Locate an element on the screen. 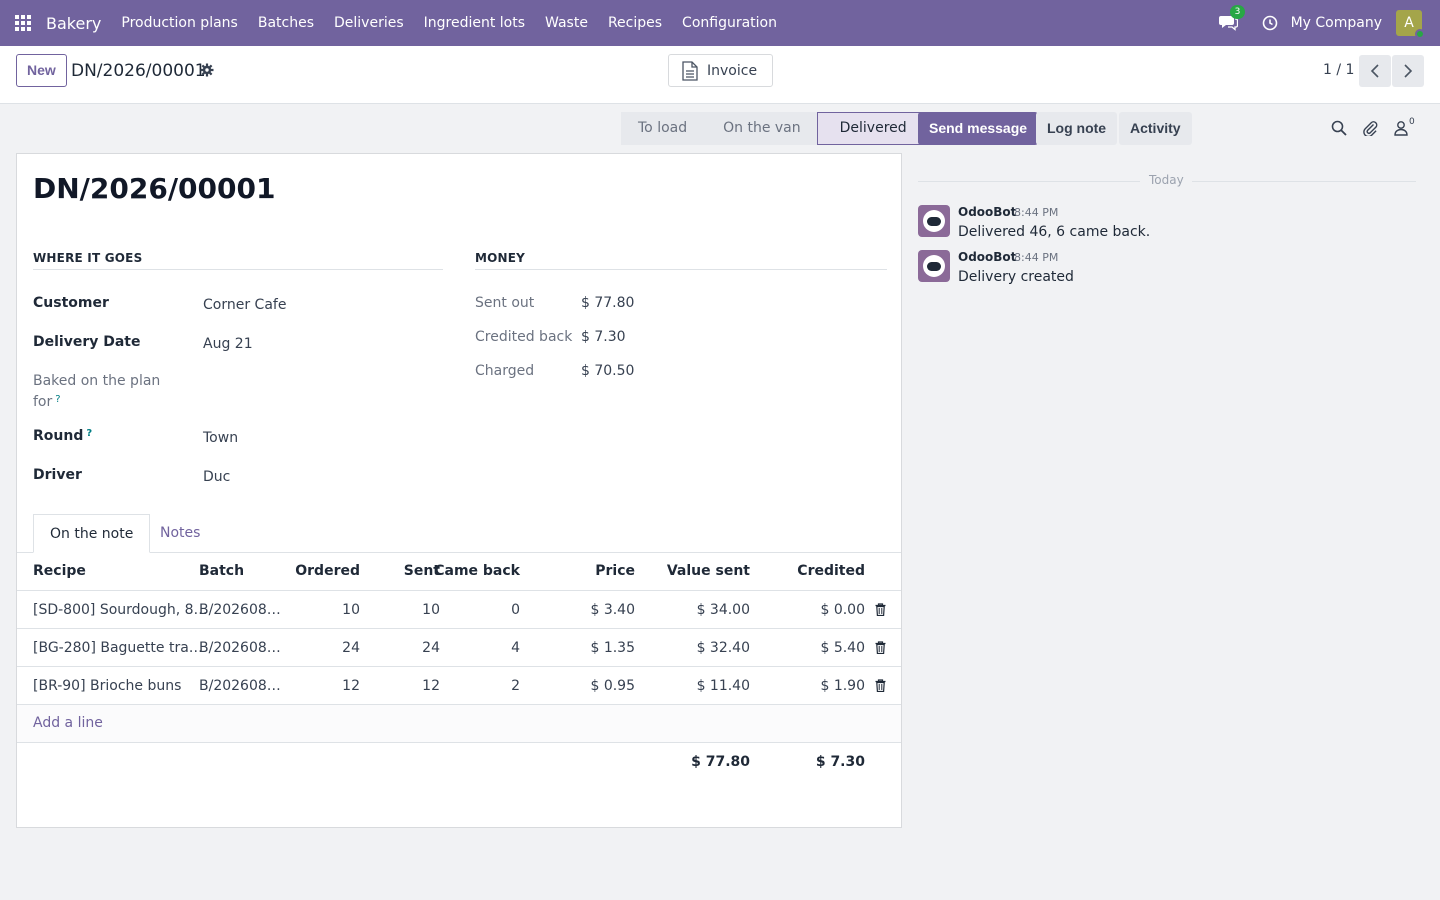 This screenshot has height=900, width=1440. group-where-it-goes: WHERE IT GOES is located at coordinates (238, 260).